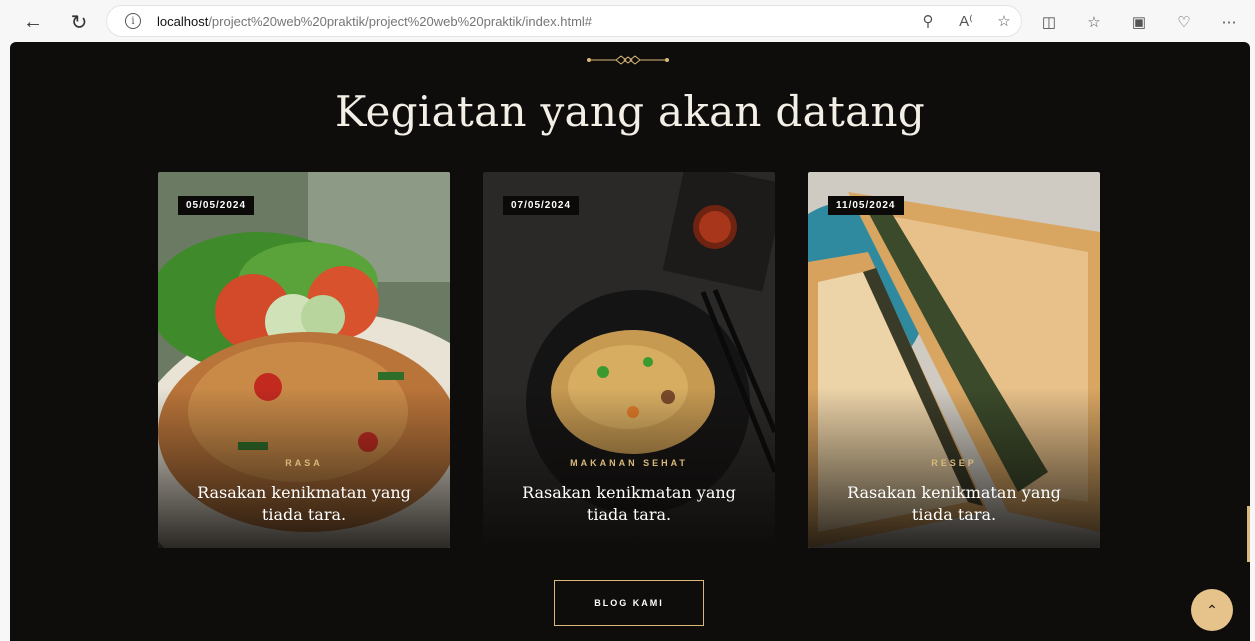 The height and width of the screenshot is (641, 1255). I want to click on section-title: Kegiatan yang akan datang, so click(630, 111).